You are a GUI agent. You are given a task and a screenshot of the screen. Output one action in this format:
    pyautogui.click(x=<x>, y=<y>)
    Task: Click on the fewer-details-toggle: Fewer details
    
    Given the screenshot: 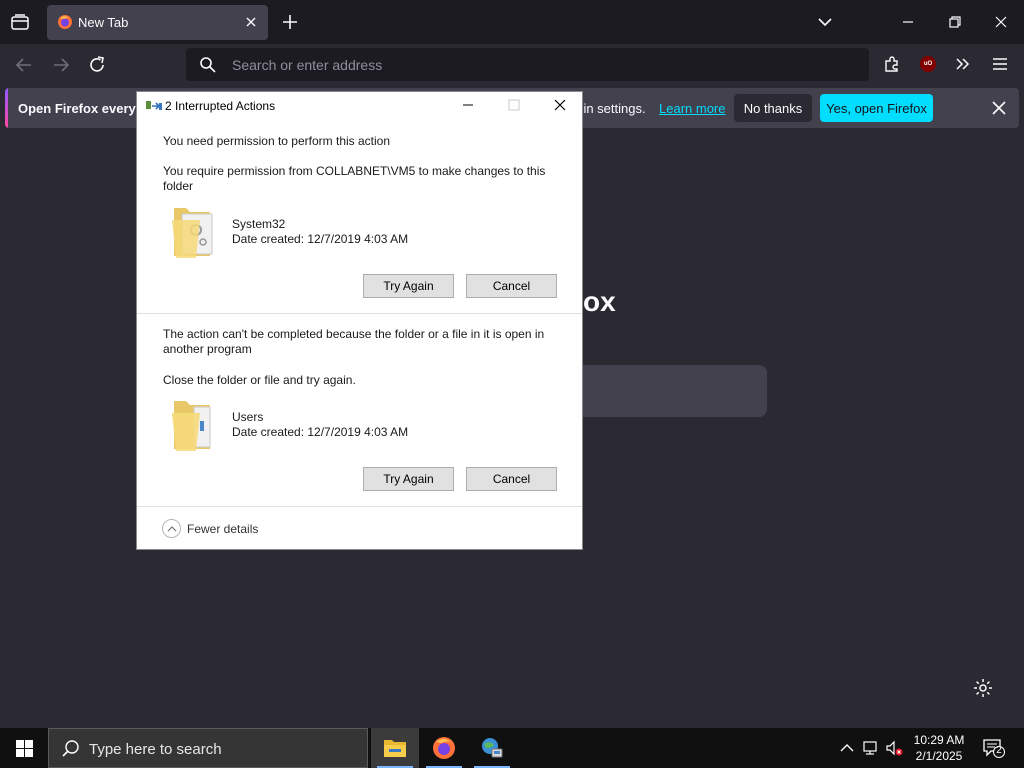 What is the action you would take?
    pyautogui.click(x=210, y=528)
    